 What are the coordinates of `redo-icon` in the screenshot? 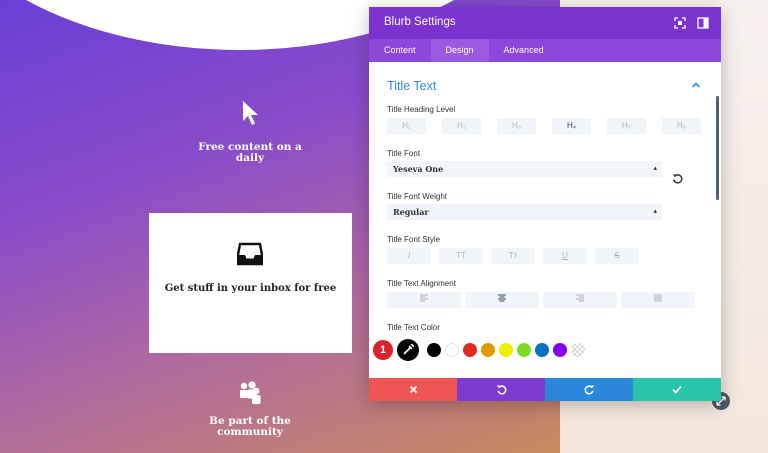 It's located at (589, 390).